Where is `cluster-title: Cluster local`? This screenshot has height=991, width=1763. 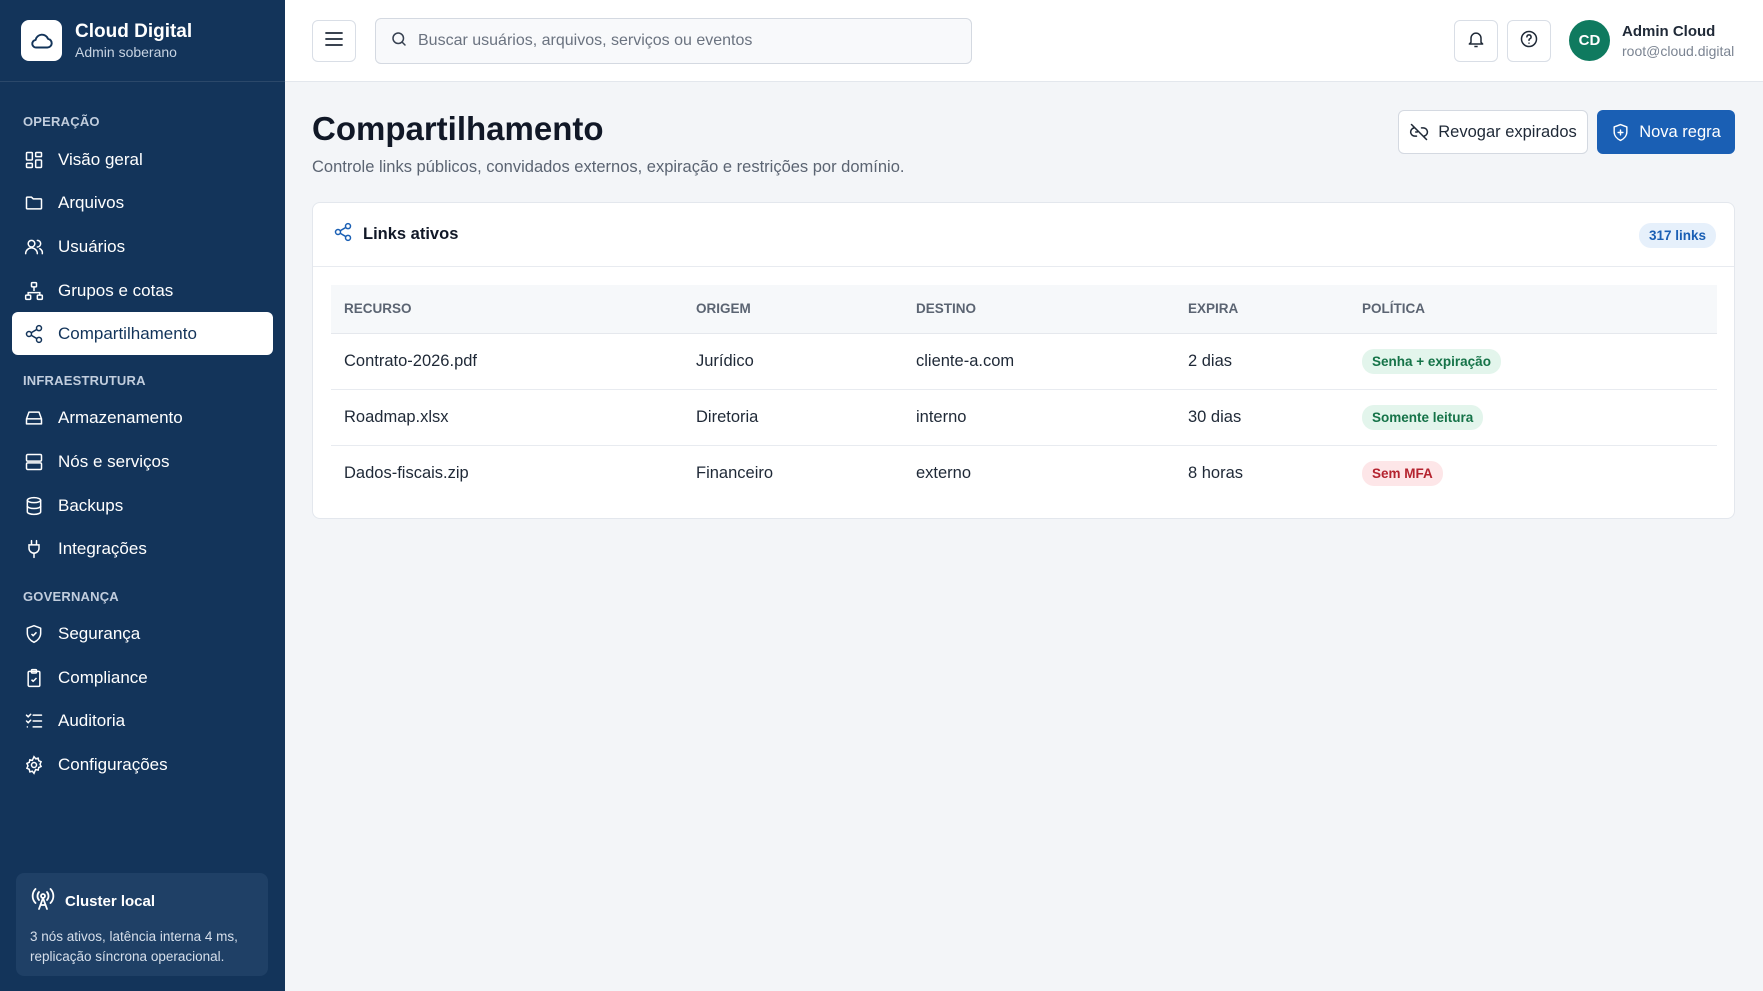
cluster-title: Cluster local is located at coordinates (110, 901).